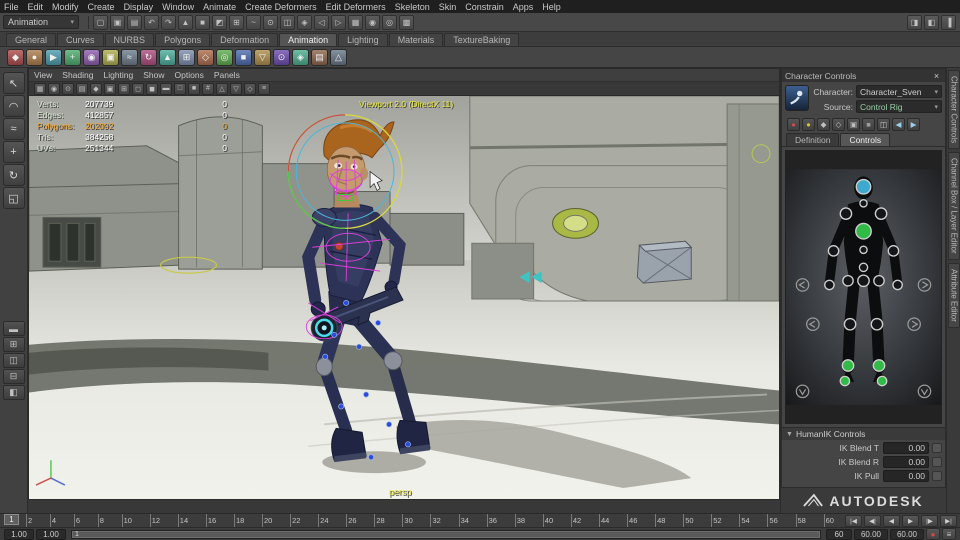 The width and height of the screenshot is (960, 540). What do you see at coordinates (13, 198) in the screenshot?
I see `scale-tool-icon: ◱` at bounding box center [13, 198].